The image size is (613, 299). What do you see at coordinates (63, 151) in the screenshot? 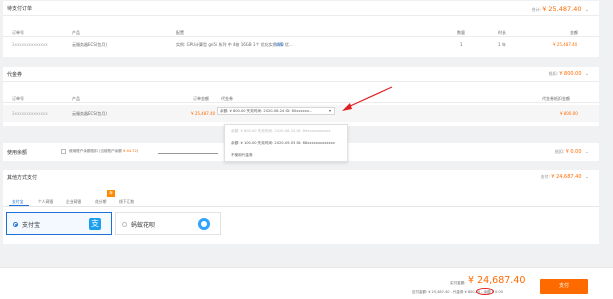
I see `use-balance-checkbox` at bounding box center [63, 151].